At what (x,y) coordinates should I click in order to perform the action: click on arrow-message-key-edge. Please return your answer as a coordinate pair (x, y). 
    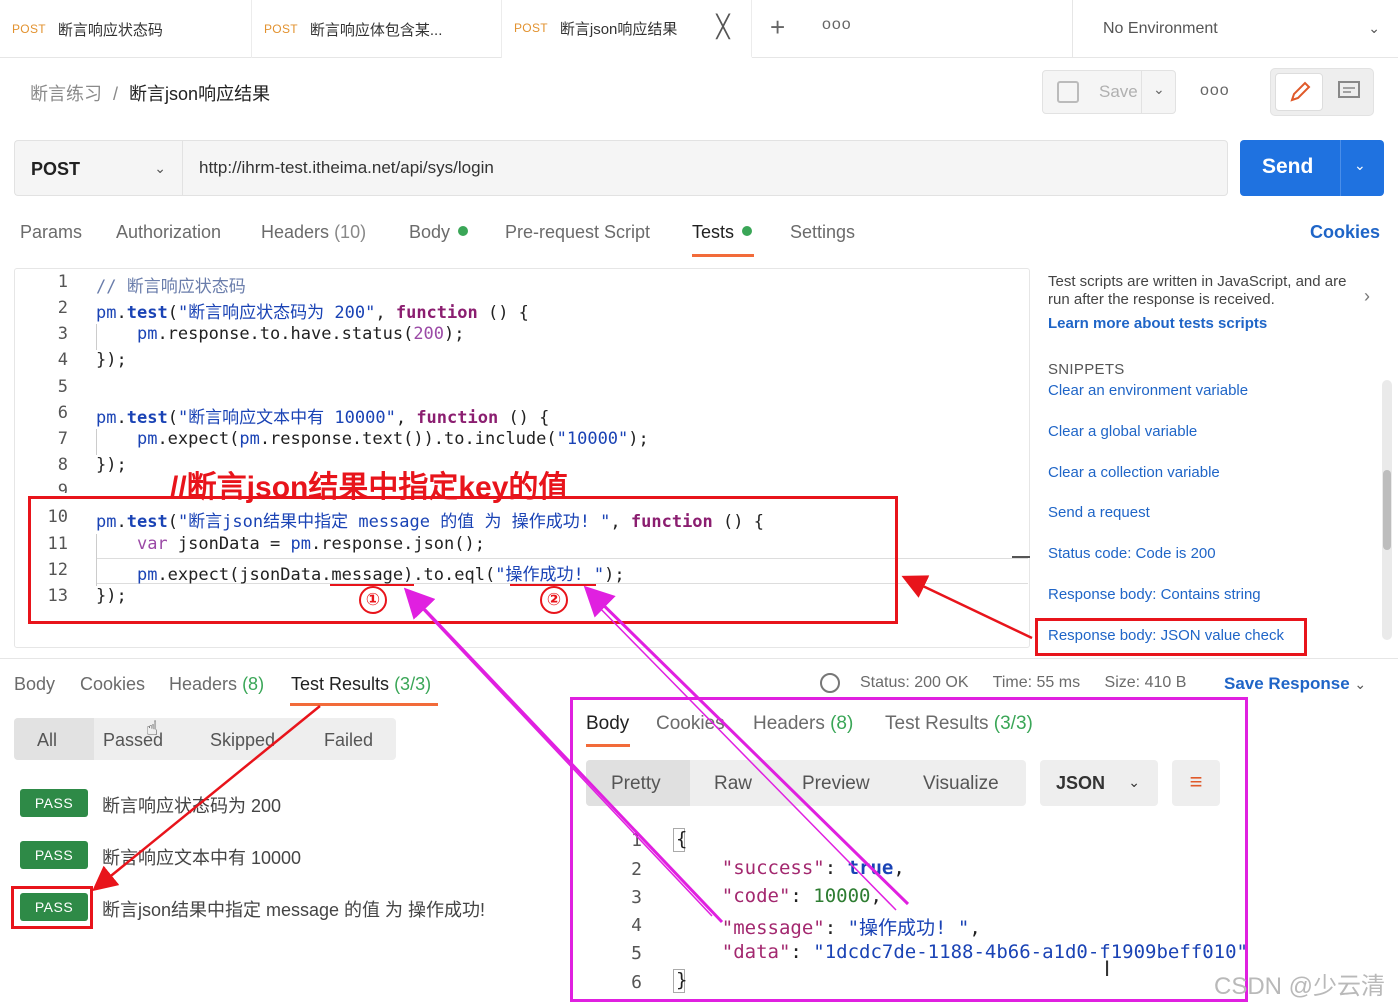
    Looking at the image, I should click on (563, 758).